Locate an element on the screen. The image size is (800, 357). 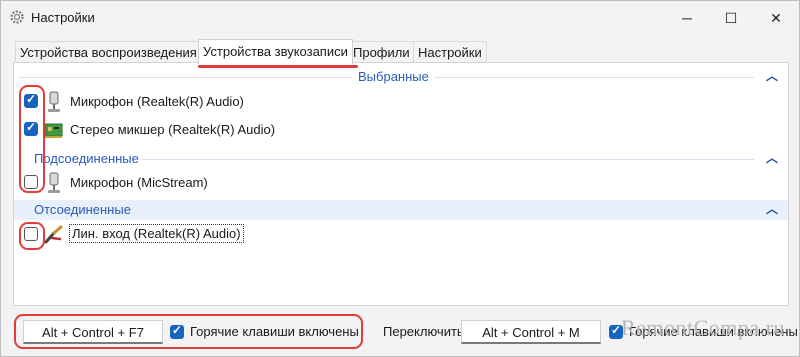
list-item: Лин. вход (Realtek(R) Audio) is located at coordinates (394, 235).